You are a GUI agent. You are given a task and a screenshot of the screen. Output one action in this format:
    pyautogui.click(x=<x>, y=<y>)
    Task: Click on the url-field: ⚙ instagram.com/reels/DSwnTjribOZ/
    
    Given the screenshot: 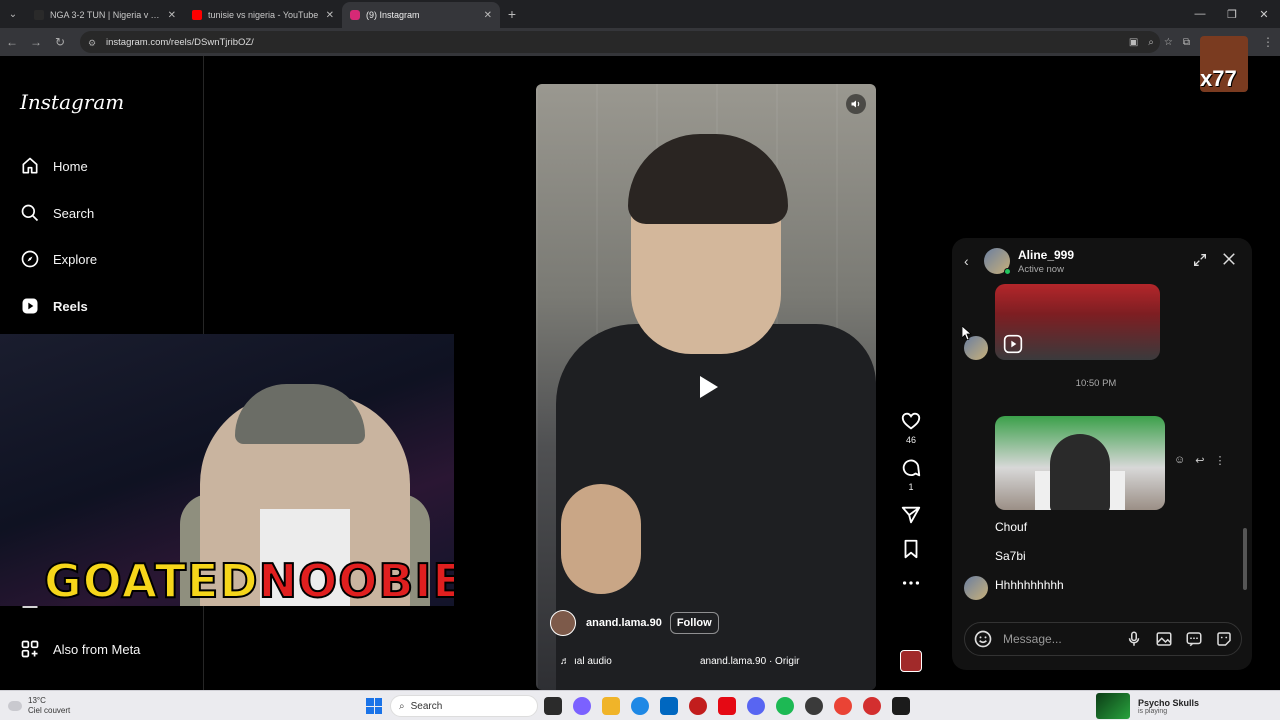 What is the action you would take?
    pyautogui.click(x=620, y=42)
    